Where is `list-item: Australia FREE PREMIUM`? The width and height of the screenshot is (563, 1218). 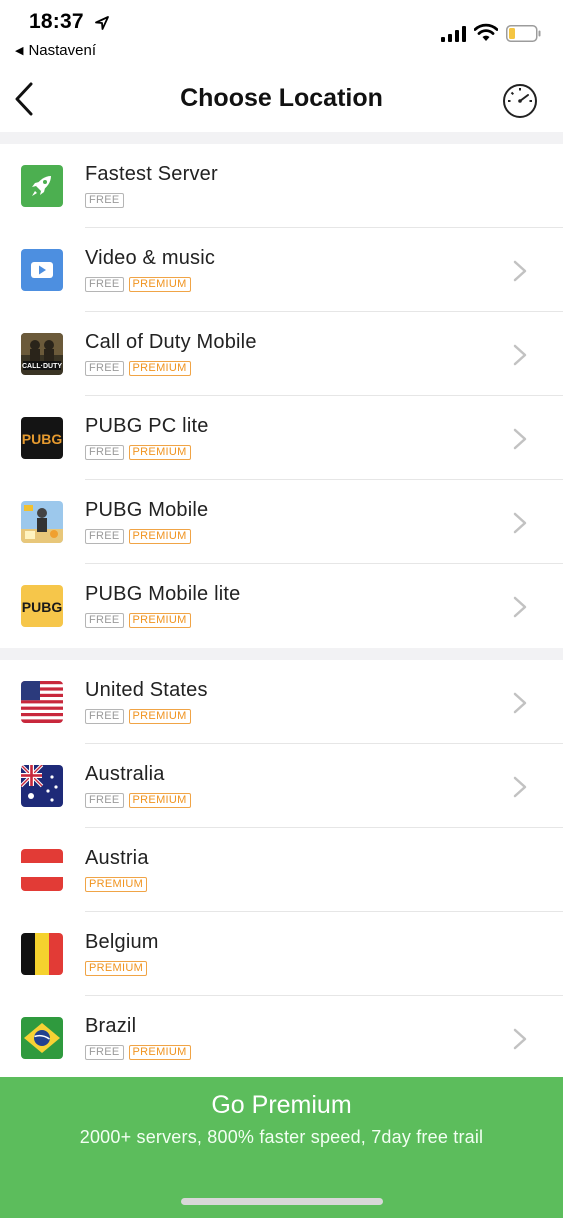
list-item: Australia FREE PREMIUM is located at coordinates (281, 786).